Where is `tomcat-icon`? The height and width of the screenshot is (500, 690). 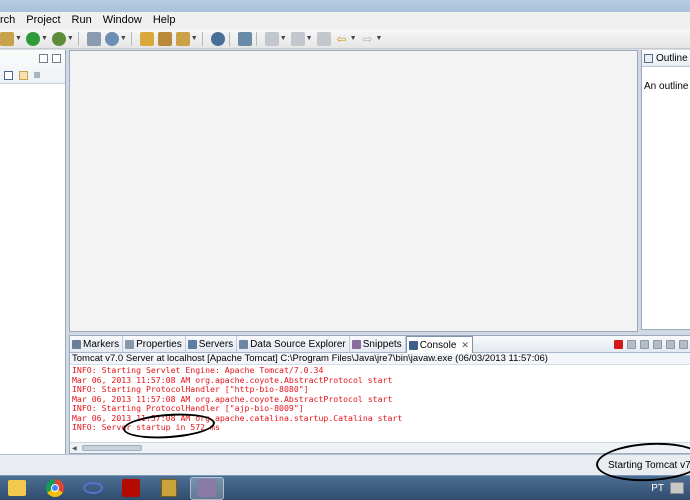 tomcat-icon is located at coordinates (207, 488).